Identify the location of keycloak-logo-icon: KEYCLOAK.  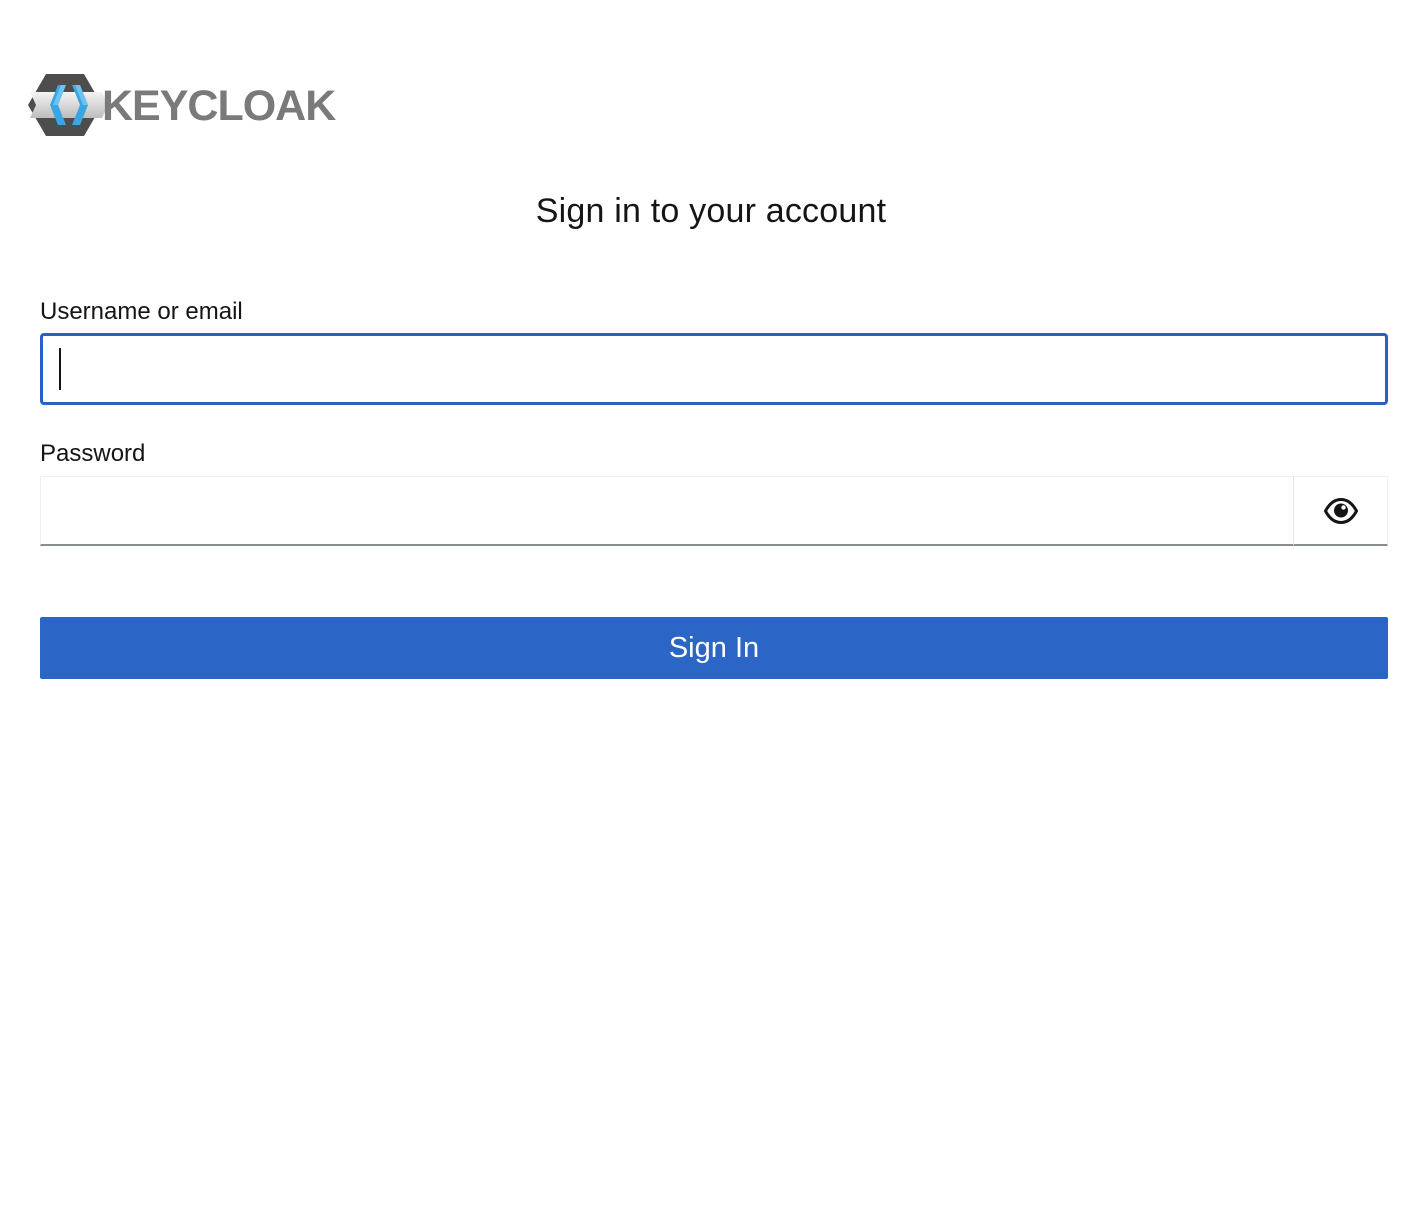
(182, 105).